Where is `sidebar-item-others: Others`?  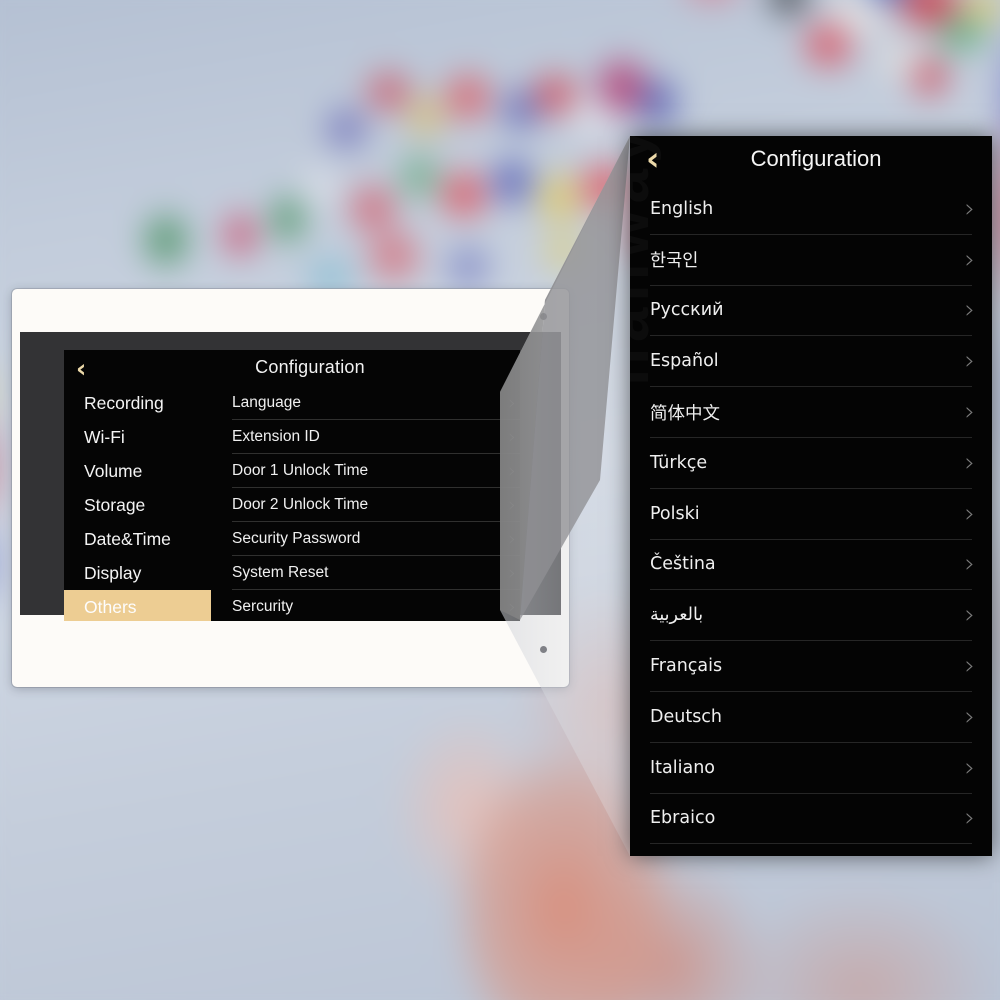 sidebar-item-others: Others is located at coordinates (137, 605).